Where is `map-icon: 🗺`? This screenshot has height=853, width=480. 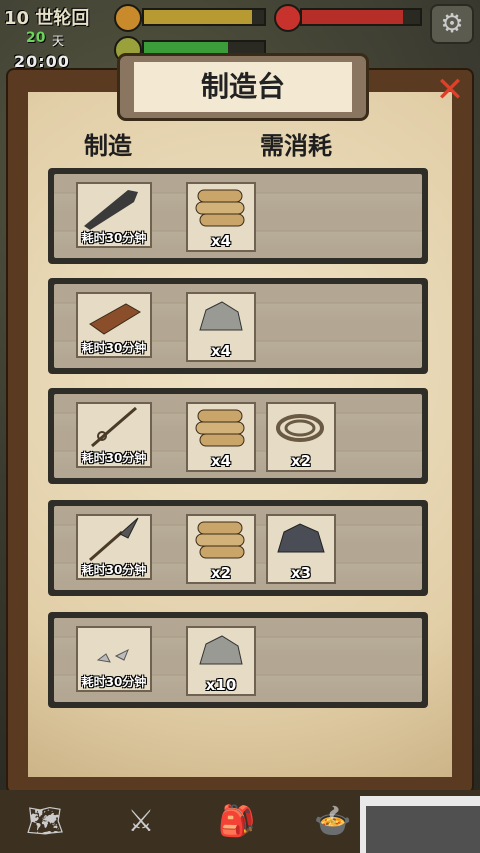
map-icon: 🗺 is located at coordinates (45, 821).